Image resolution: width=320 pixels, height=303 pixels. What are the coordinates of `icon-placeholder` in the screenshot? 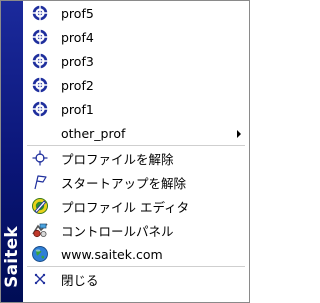 It's located at (40, 133).